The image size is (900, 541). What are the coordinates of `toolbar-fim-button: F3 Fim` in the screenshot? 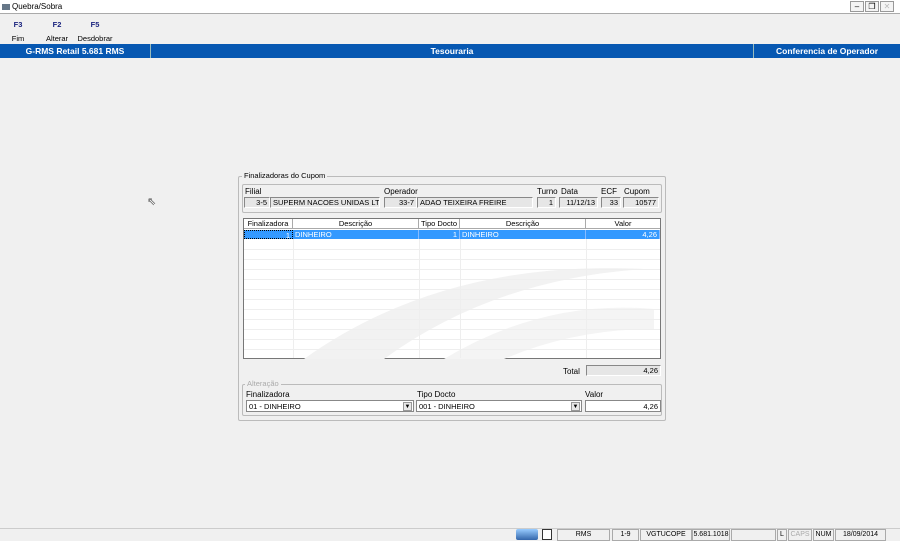 It's located at (18, 31).